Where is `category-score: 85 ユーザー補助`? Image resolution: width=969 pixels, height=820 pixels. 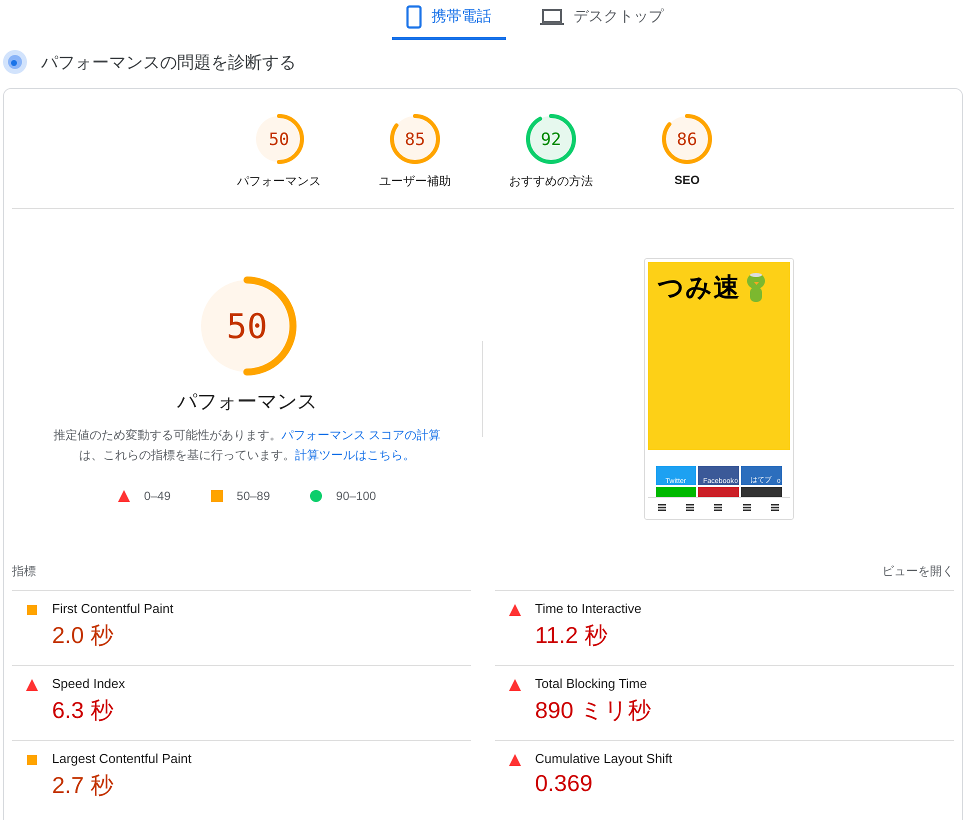
category-score: 85 ユーザー補助 is located at coordinates (415, 151).